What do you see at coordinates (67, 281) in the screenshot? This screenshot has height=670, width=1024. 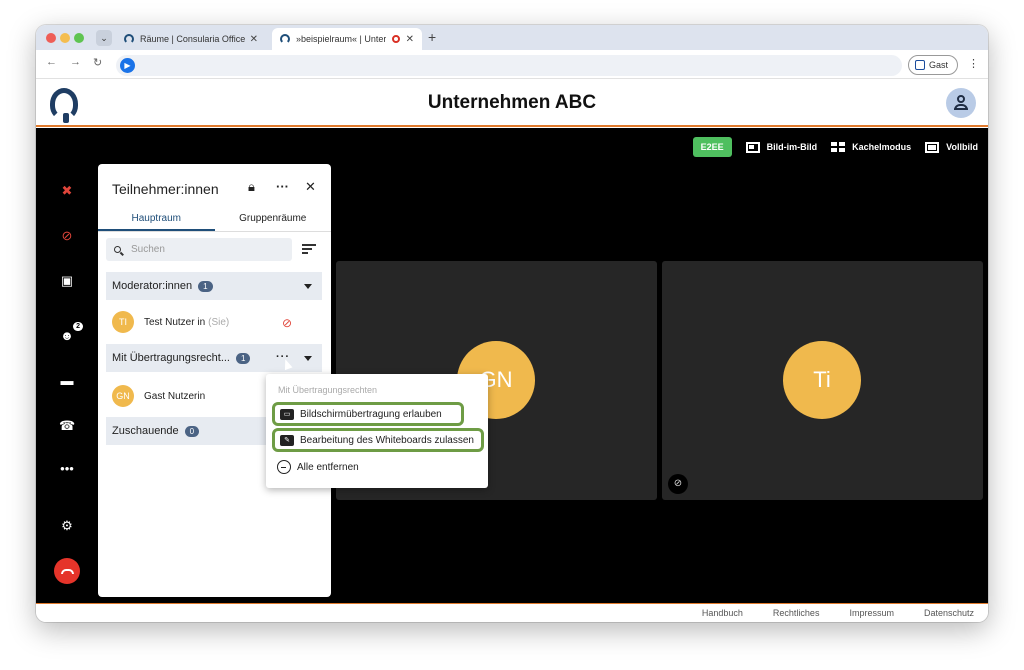 I see `screen-share-icon: ▣` at bounding box center [67, 281].